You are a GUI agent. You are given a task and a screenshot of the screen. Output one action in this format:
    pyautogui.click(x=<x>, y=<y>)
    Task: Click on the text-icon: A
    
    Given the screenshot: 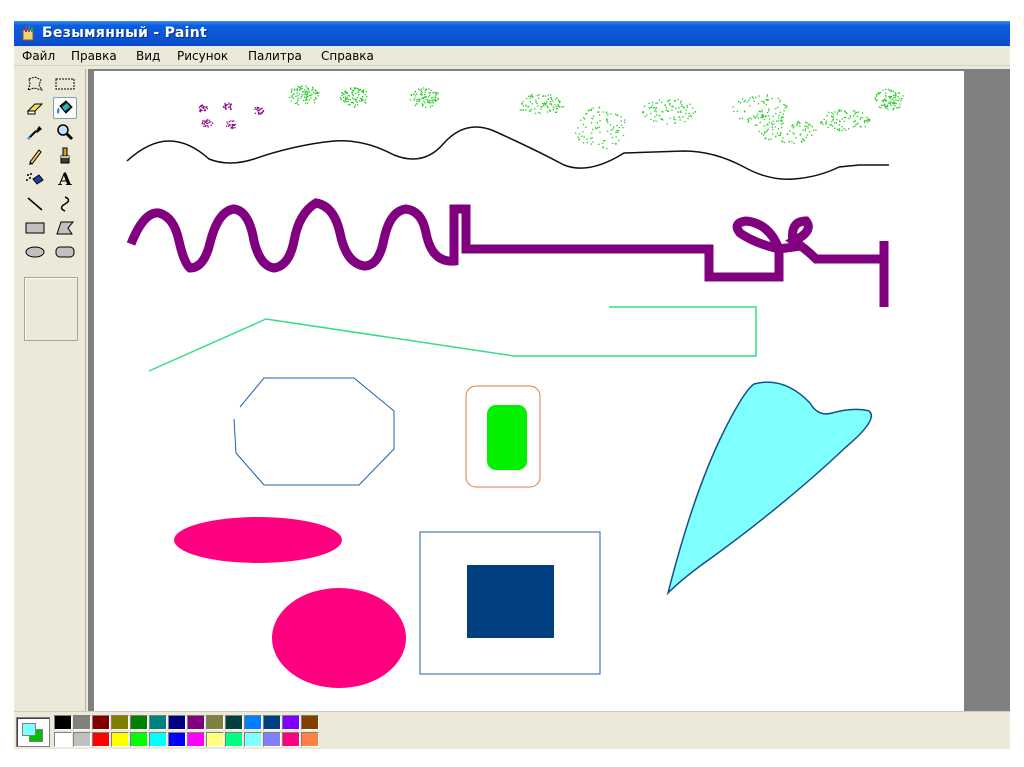 What is the action you would take?
    pyautogui.click(x=65, y=180)
    